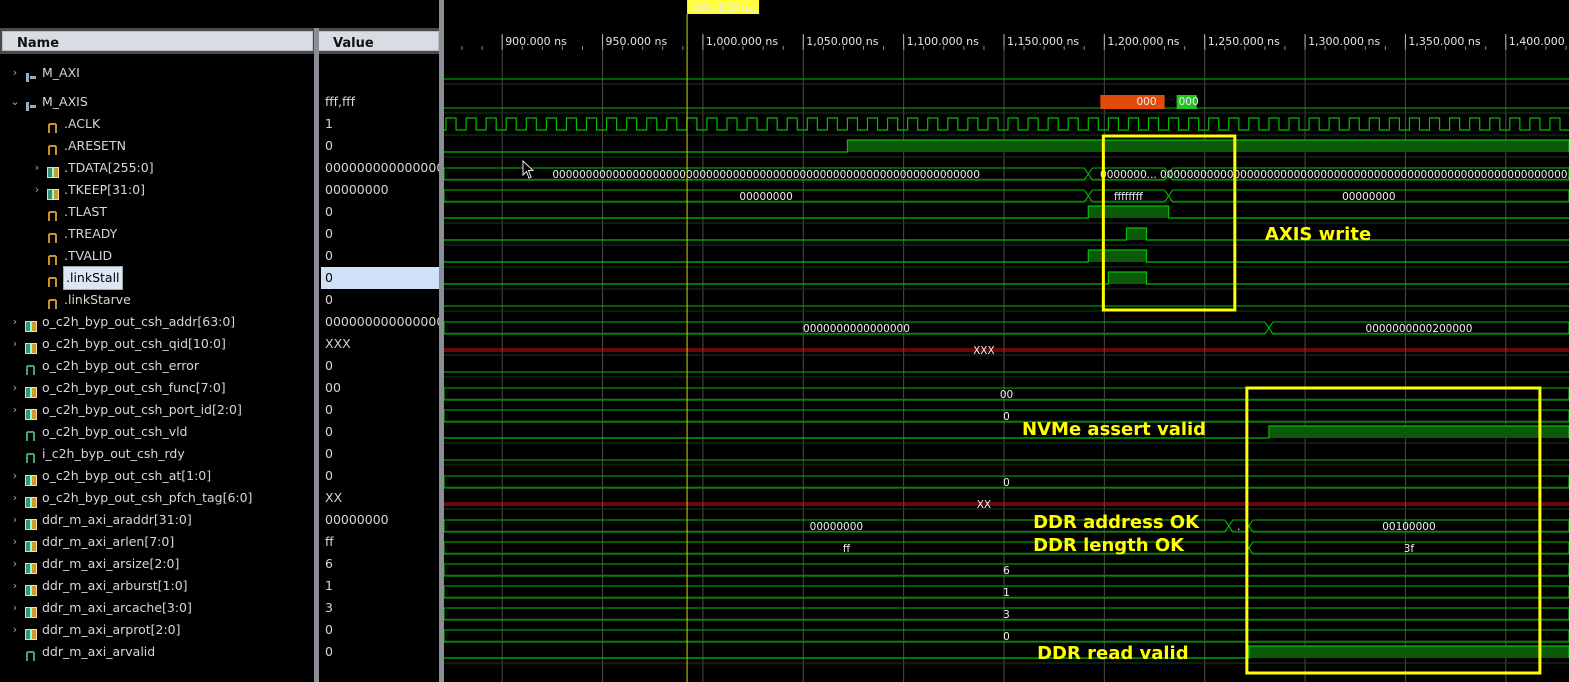 The image size is (1569, 682). I want to click on signal-row: .linkStall 0, so click(219, 278).